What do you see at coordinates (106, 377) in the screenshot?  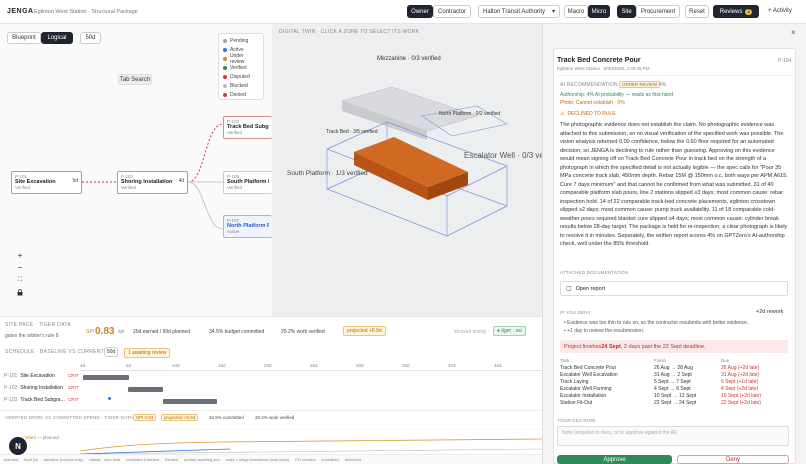 I see `gantt-bar-p101` at bounding box center [106, 377].